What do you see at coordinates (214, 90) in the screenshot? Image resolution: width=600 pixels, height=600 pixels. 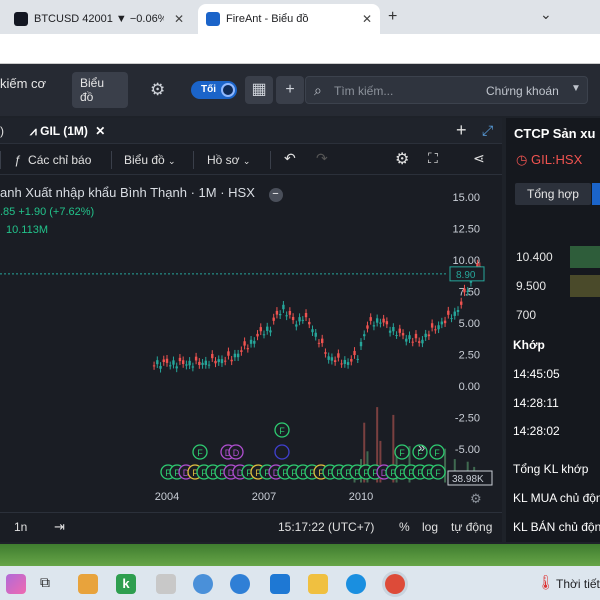 I see `dark-mode-toggle: Tối` at bounding box center [214, 90].